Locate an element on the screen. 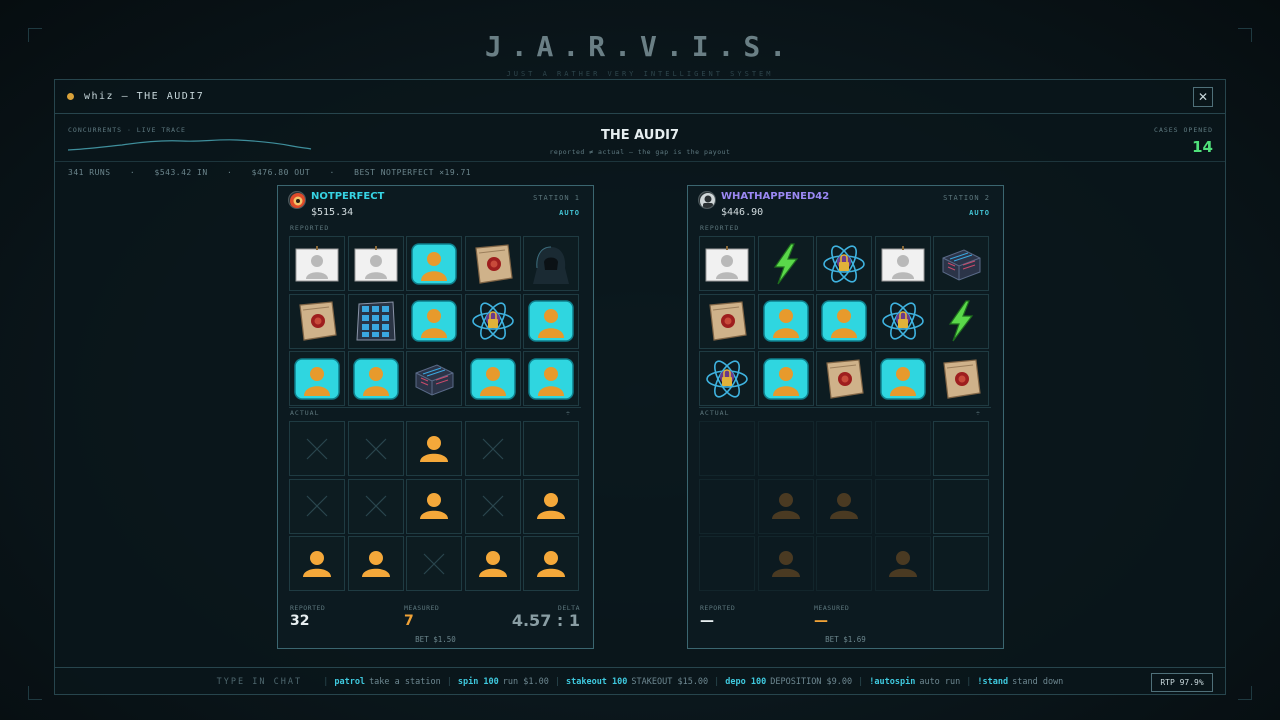 This screenshot has height=720, width=1280. reported-grid is located at coordinates (434, 321).